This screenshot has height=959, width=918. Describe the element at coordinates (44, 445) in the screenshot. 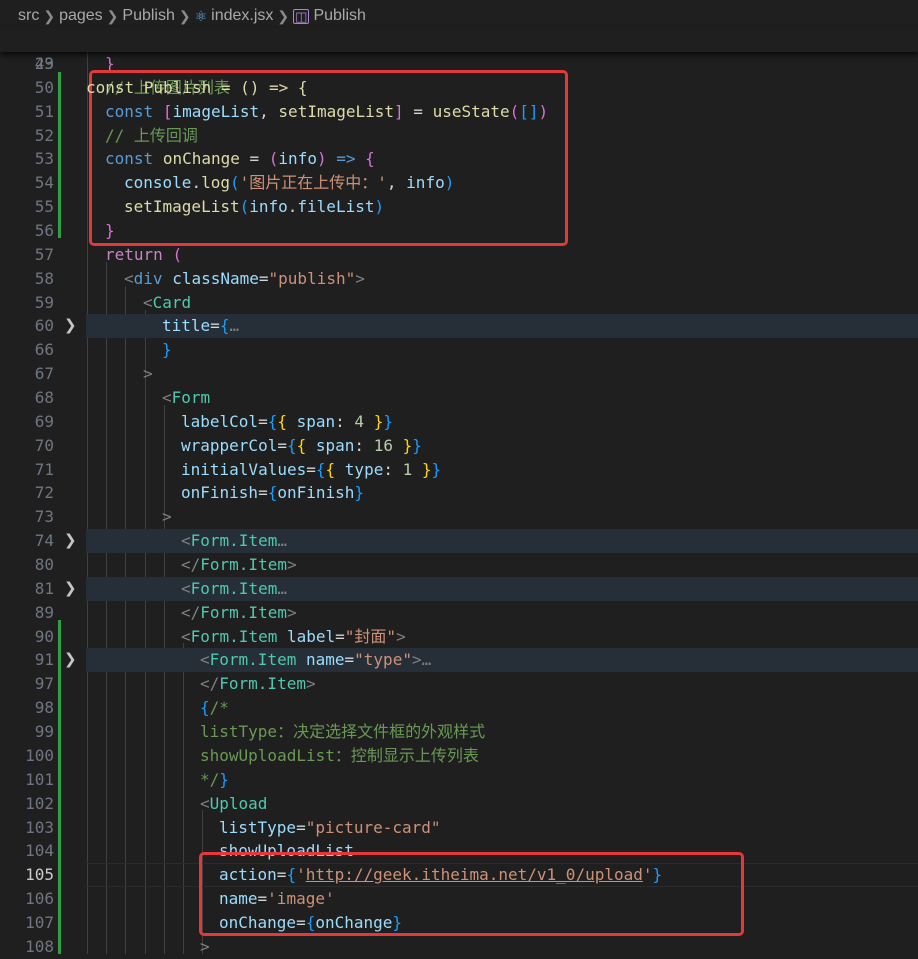

I see `line-number: 70` at that location.